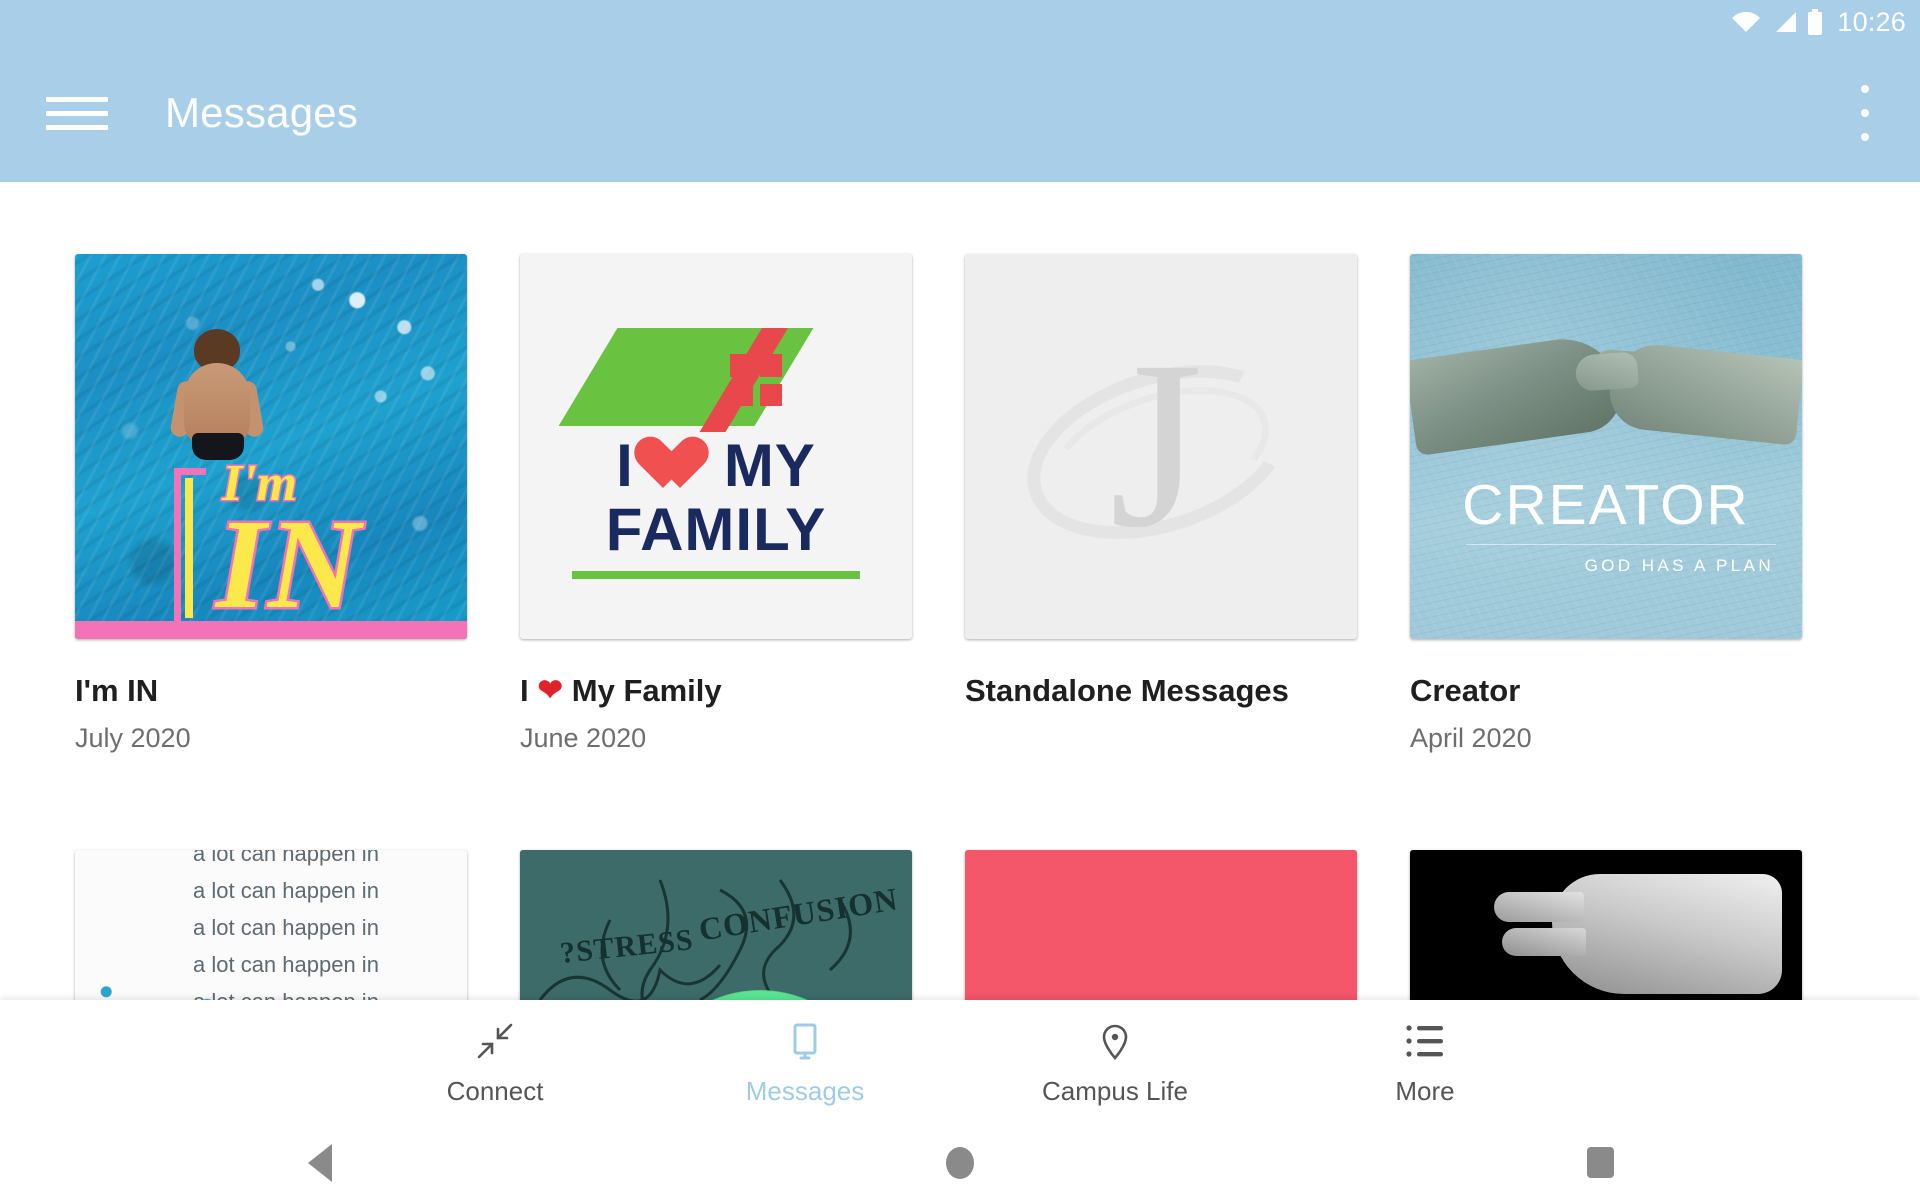  I want to click on status-time: 10:26, so click(1871, 21).